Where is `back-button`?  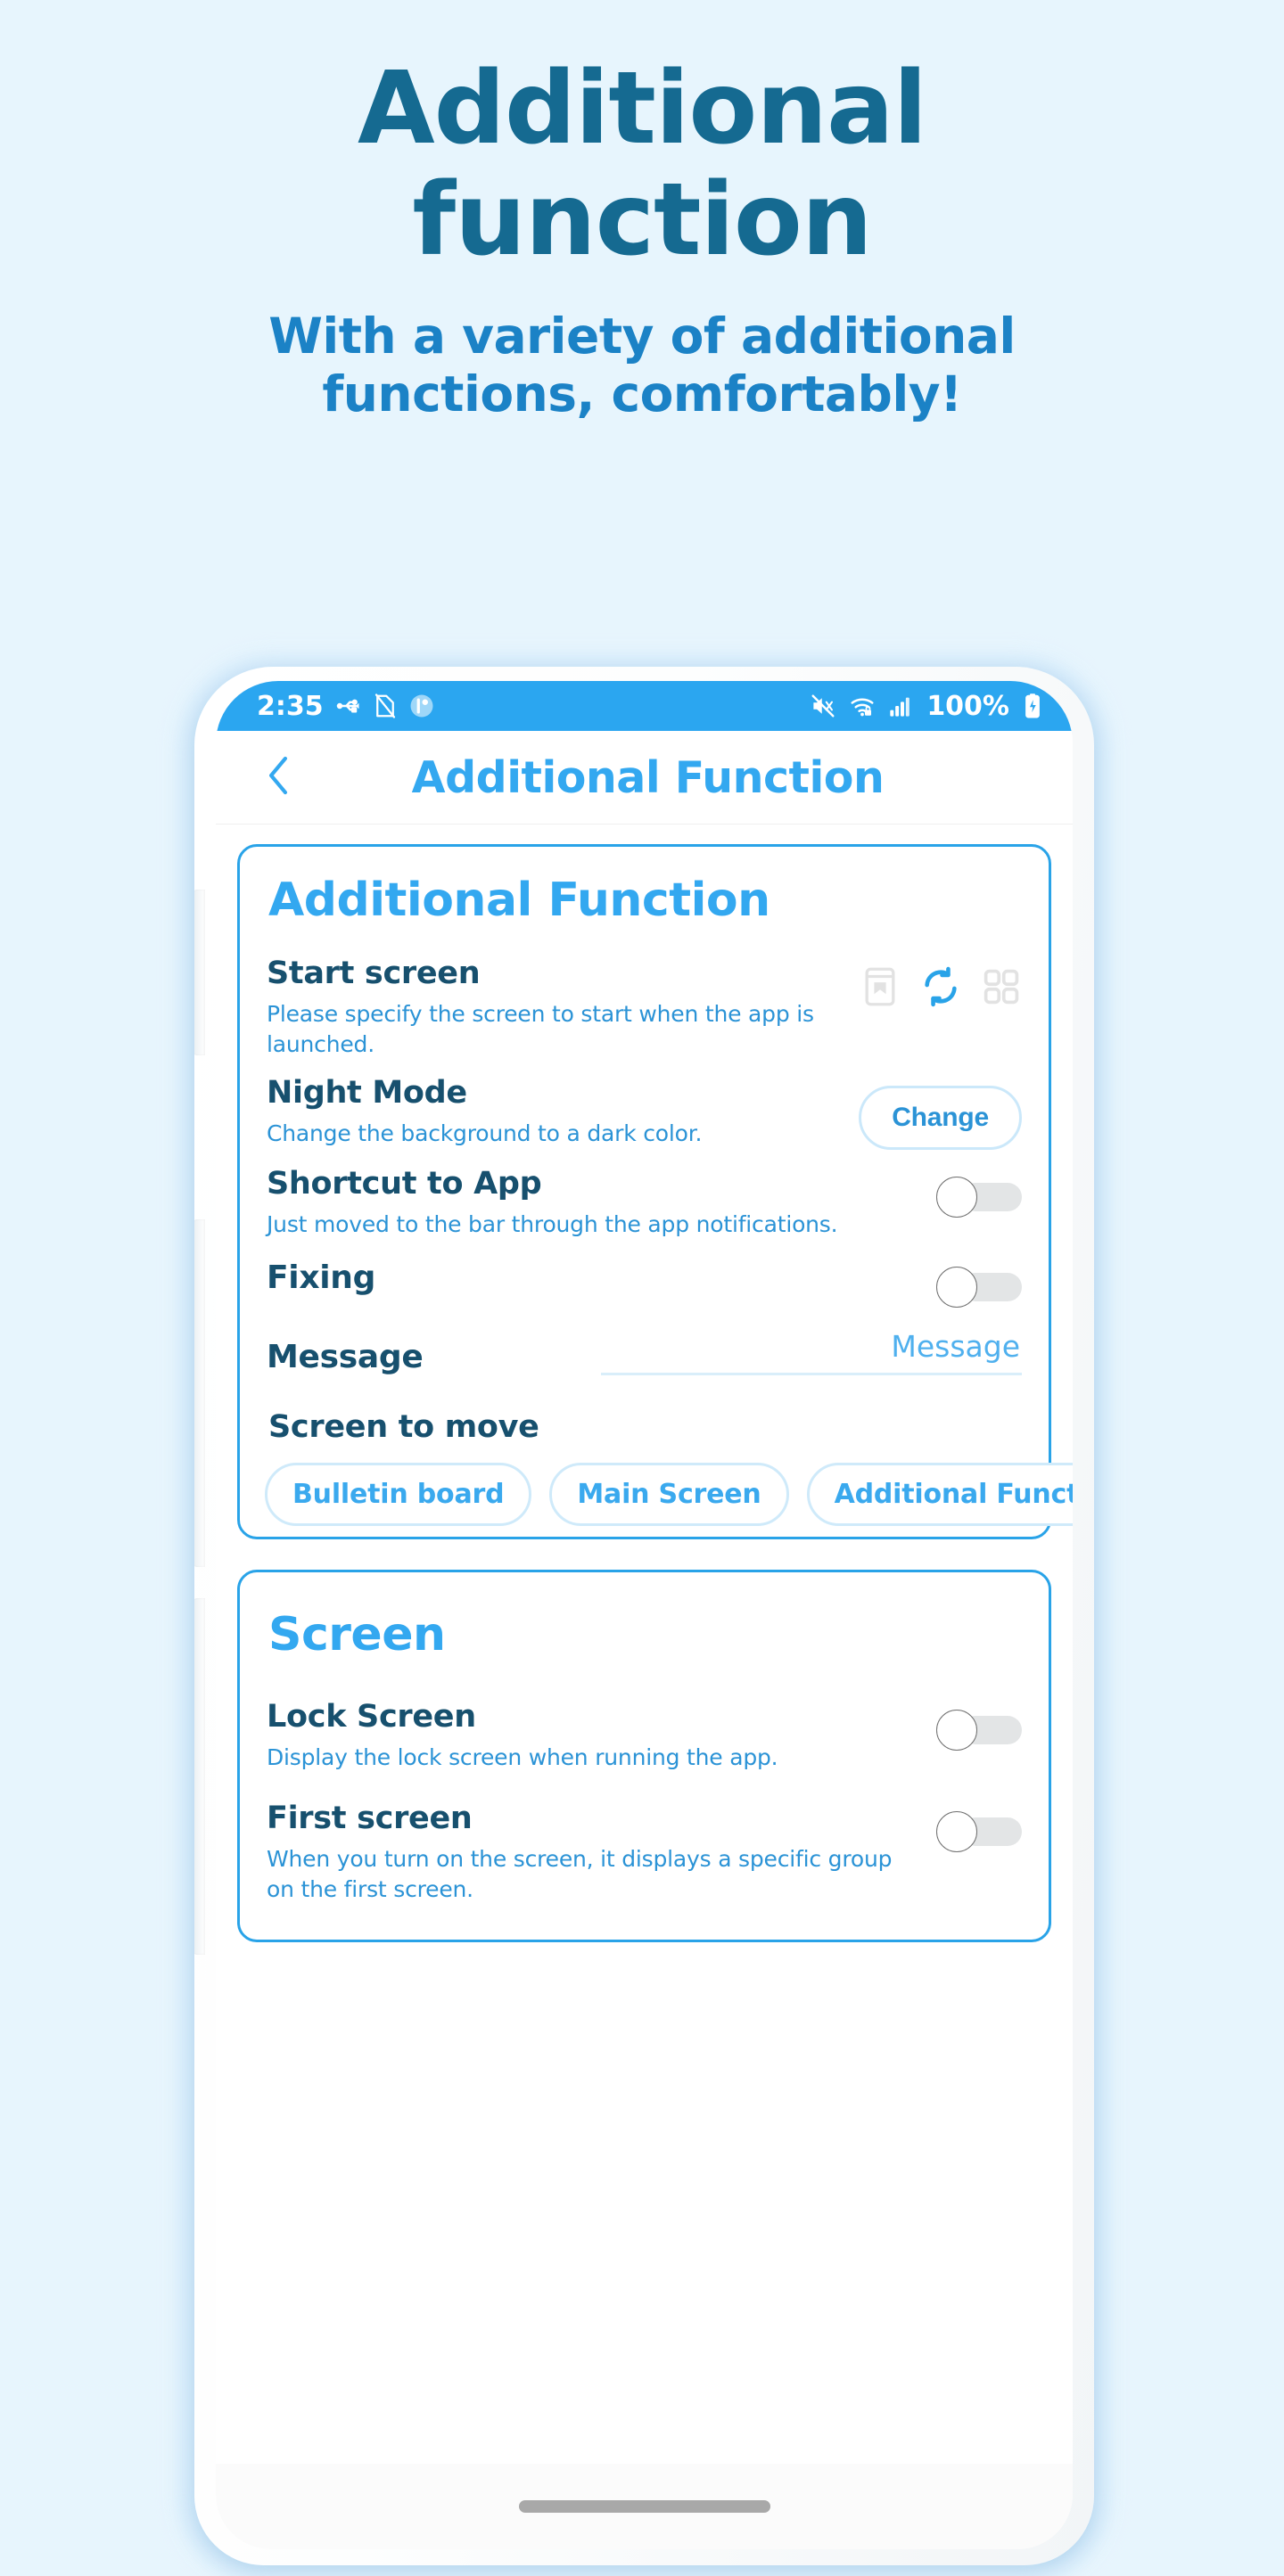
back-button is located at coordinates (278, 777).